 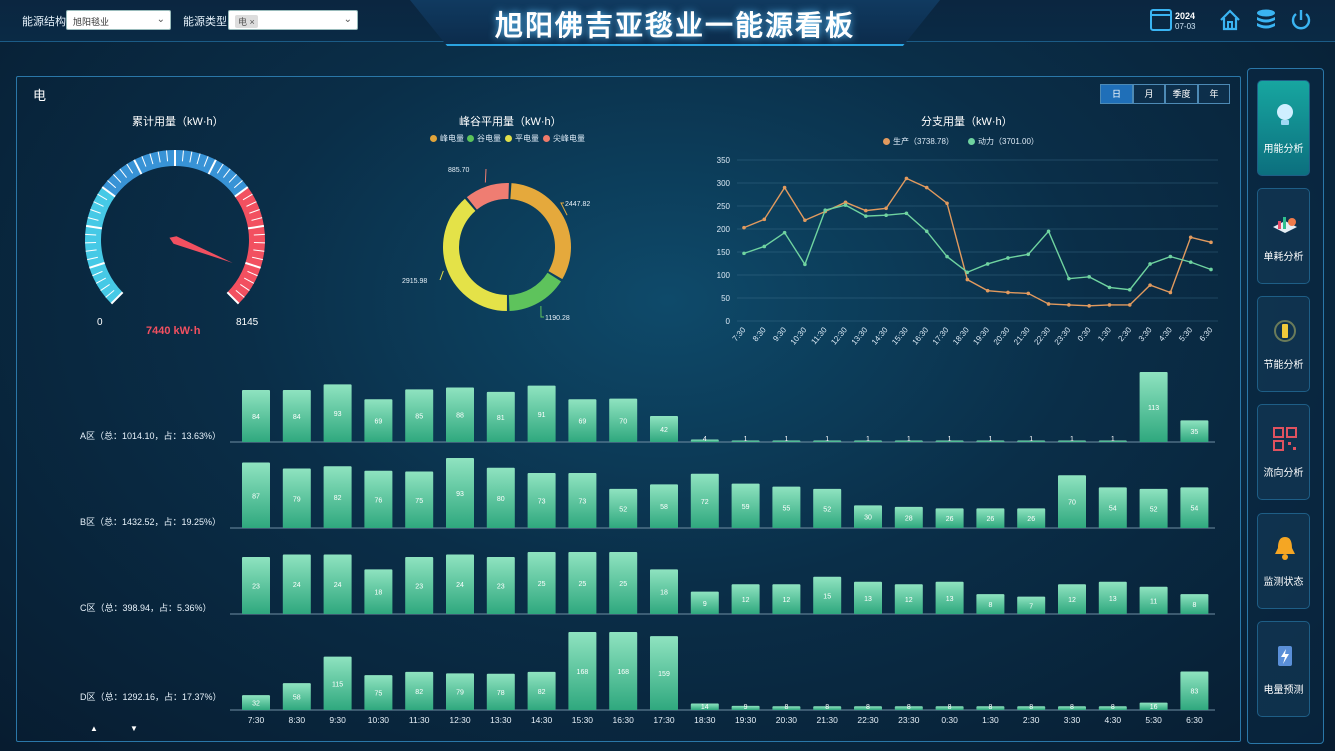 I want to click on zone-x-tick: 21:30, so click(x=828, y=720).